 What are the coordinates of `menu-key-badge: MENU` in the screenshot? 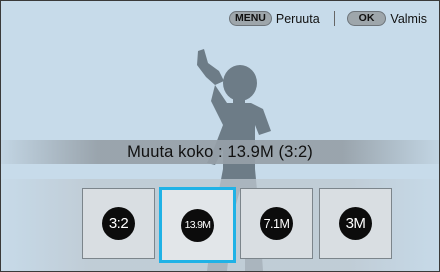 It's located at (250, 18).